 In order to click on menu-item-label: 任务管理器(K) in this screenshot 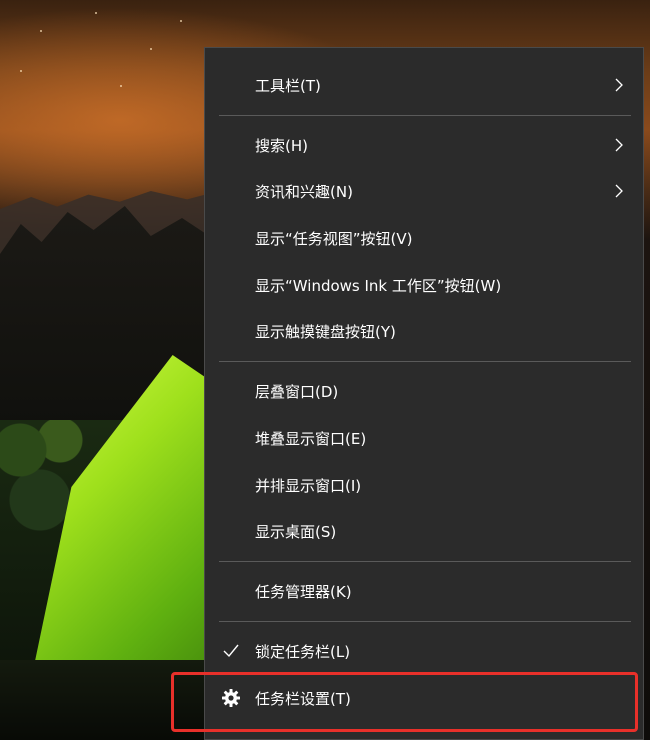, I will do `click(303, 591)`.